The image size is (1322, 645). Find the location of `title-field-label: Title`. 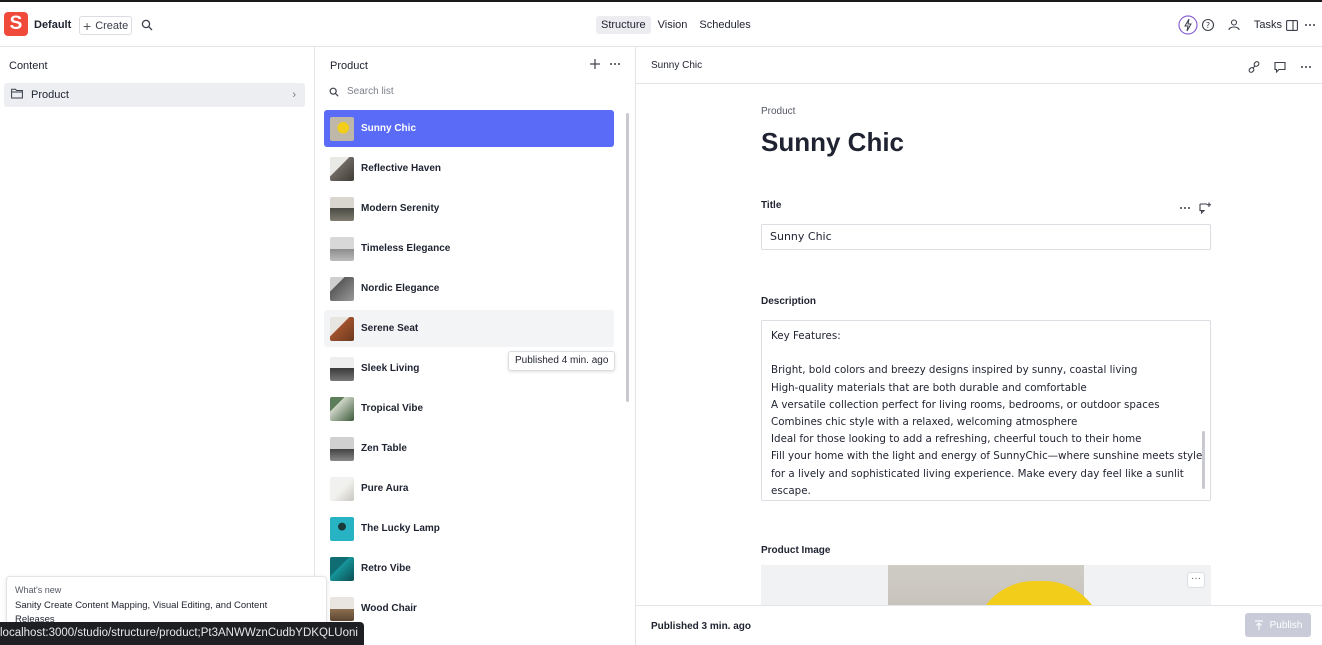

title-field-label: Title is located at coordinates (771, 205).